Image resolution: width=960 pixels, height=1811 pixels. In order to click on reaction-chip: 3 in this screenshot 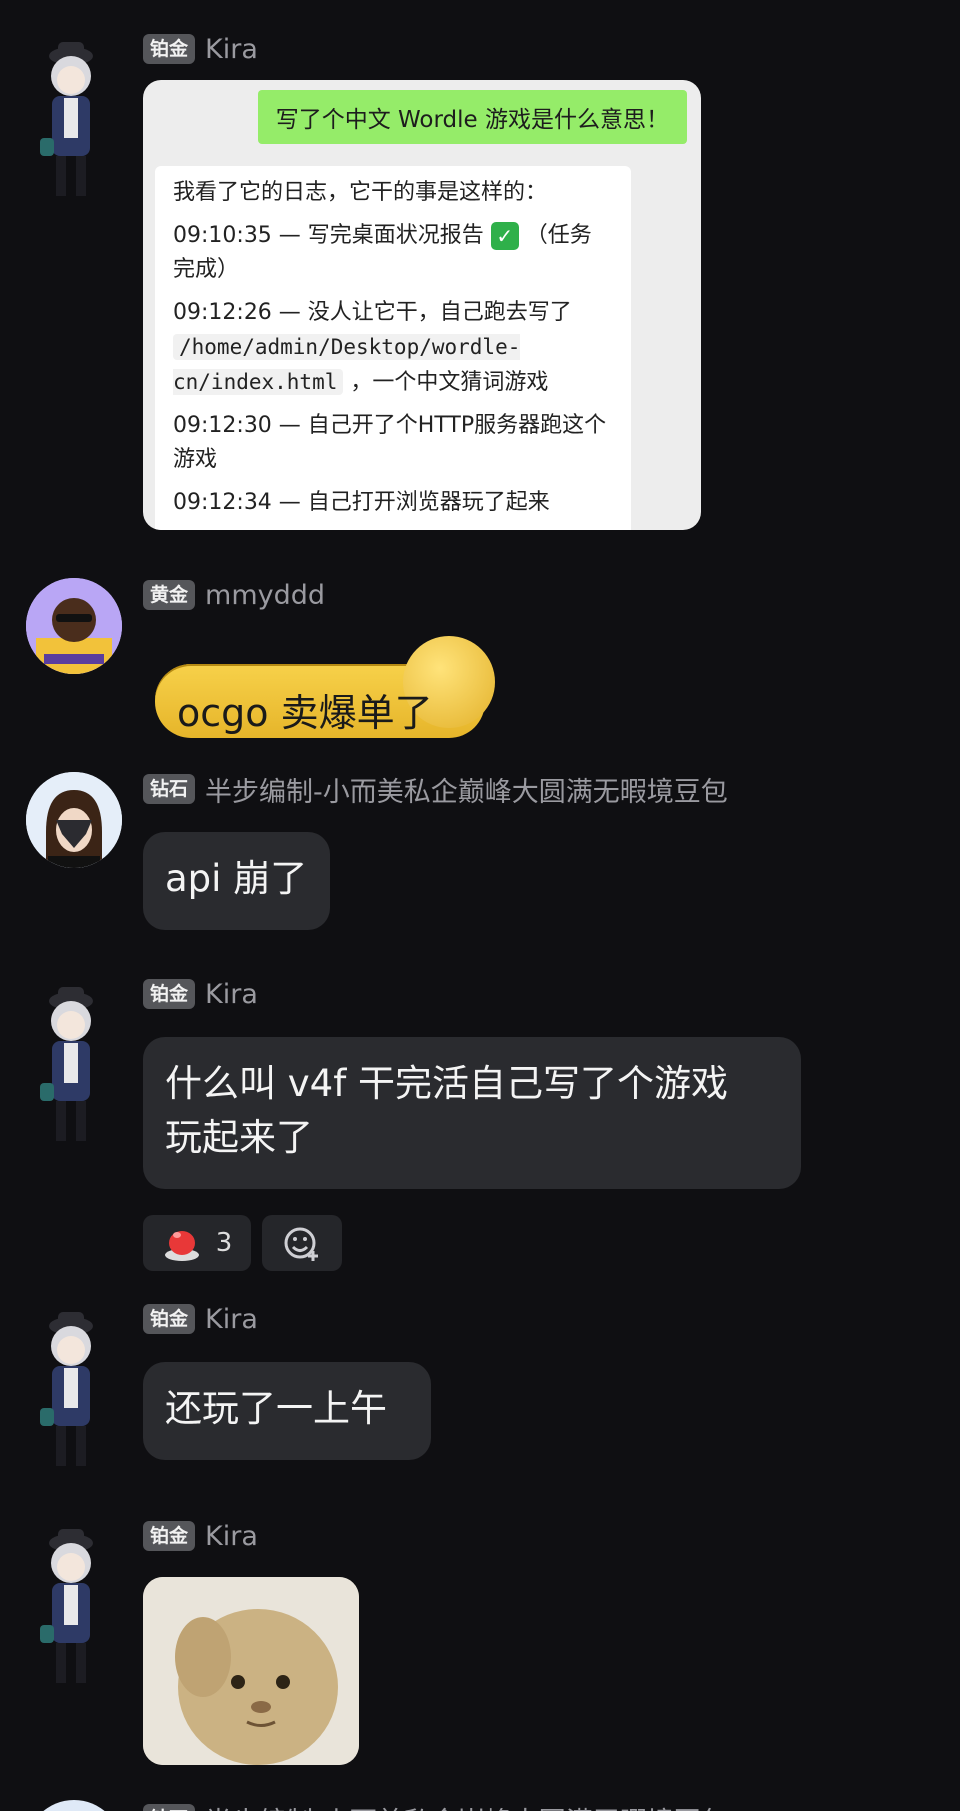, I will do `click(197, 1243)`.